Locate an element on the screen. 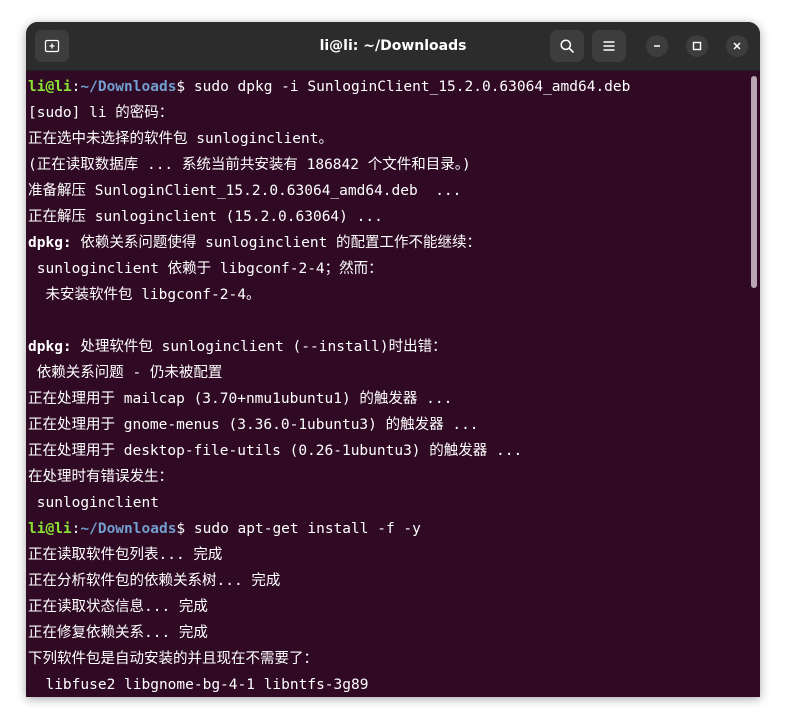 Image resolution: width=786 pixels, height=725 pixels. maximize-button is located at coordinates (697, 46).